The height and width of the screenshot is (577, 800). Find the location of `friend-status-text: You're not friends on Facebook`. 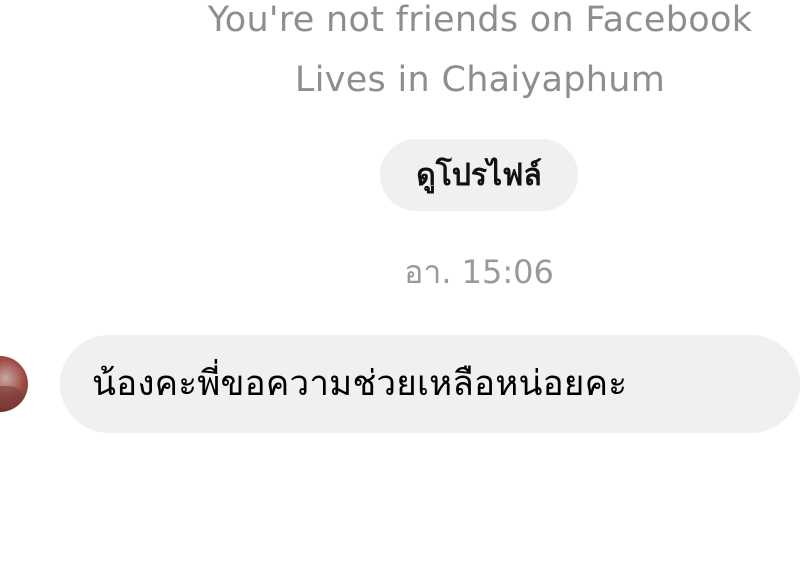

friend-status-text: You're not friends on Facebook is located at coordinates (480, 20).